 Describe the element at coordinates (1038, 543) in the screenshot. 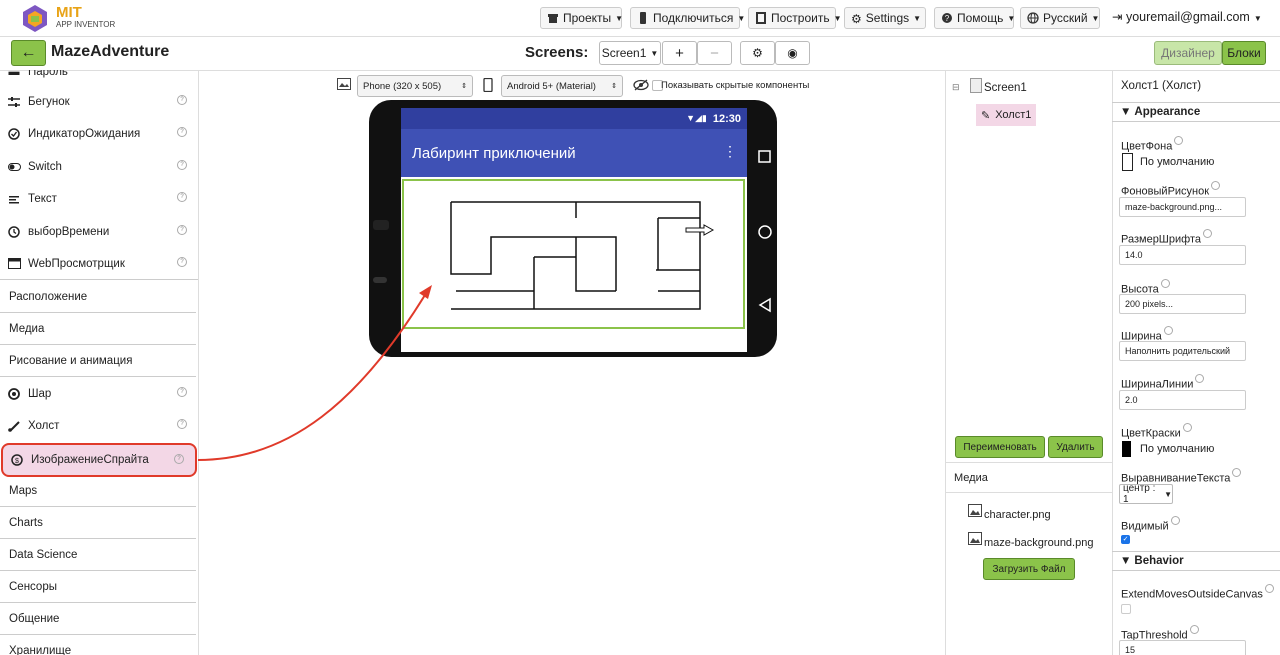

I see `media-file-maze: maze-background.png` at that location.